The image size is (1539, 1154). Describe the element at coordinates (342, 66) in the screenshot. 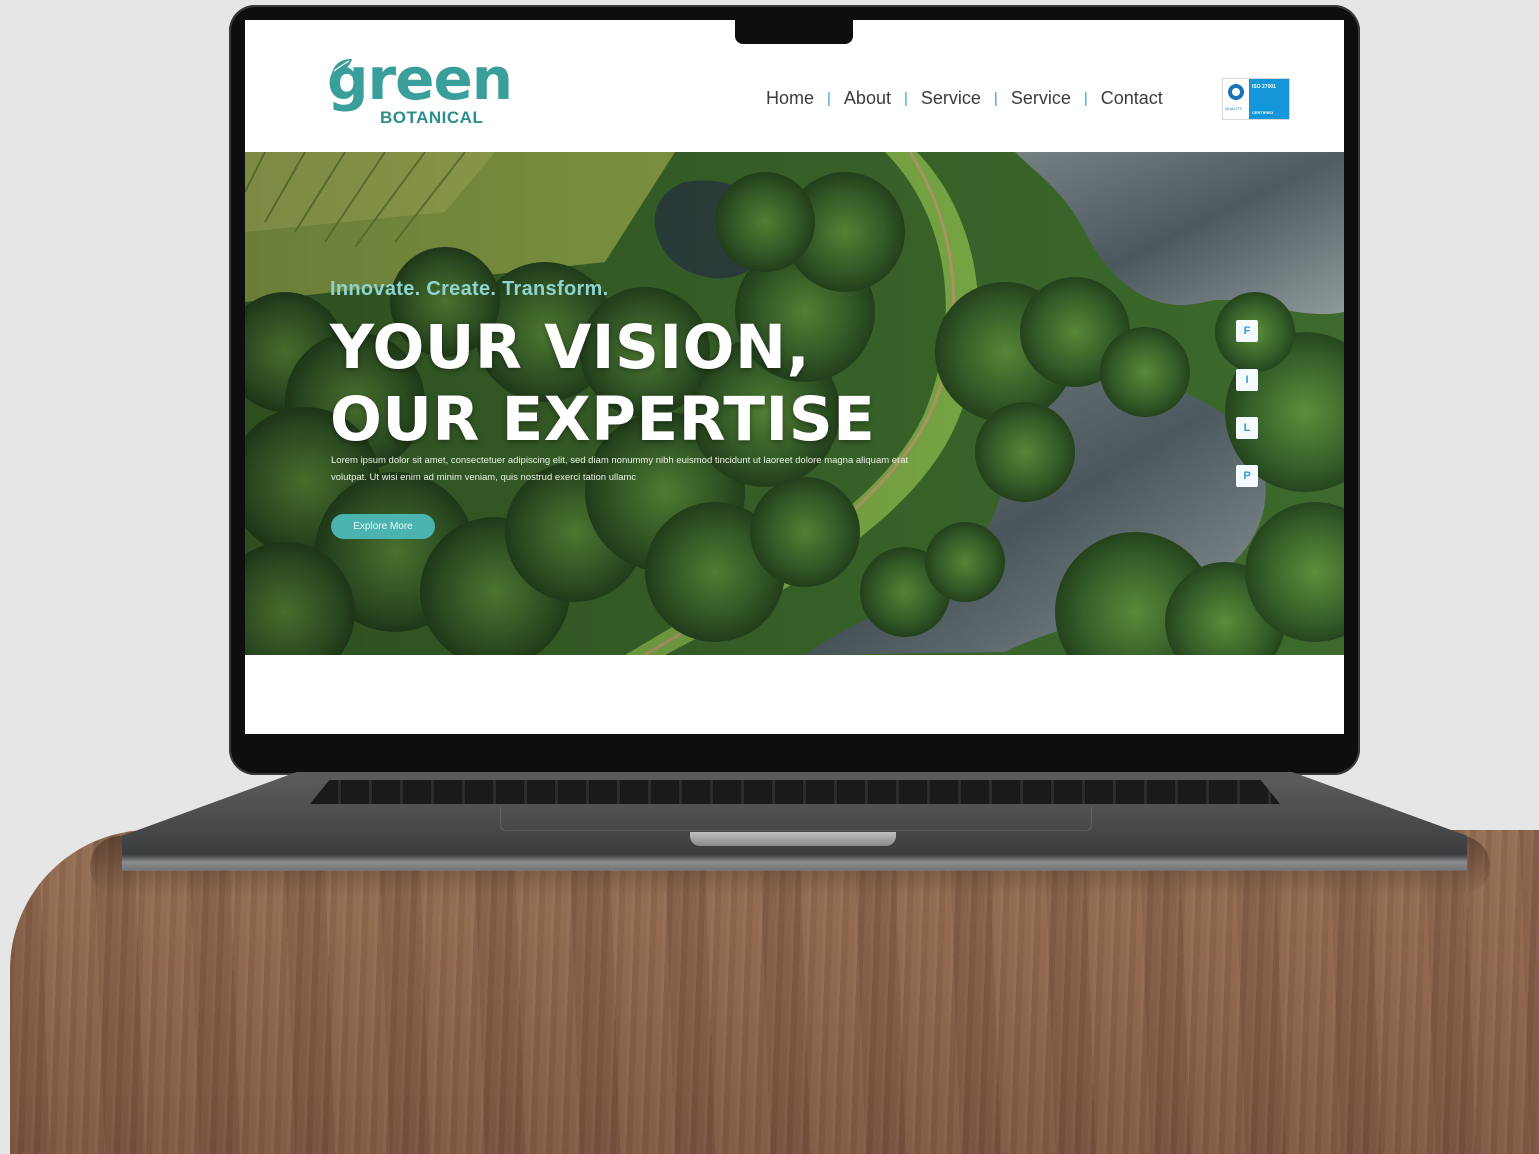

I see `leaf-icon` at that location.